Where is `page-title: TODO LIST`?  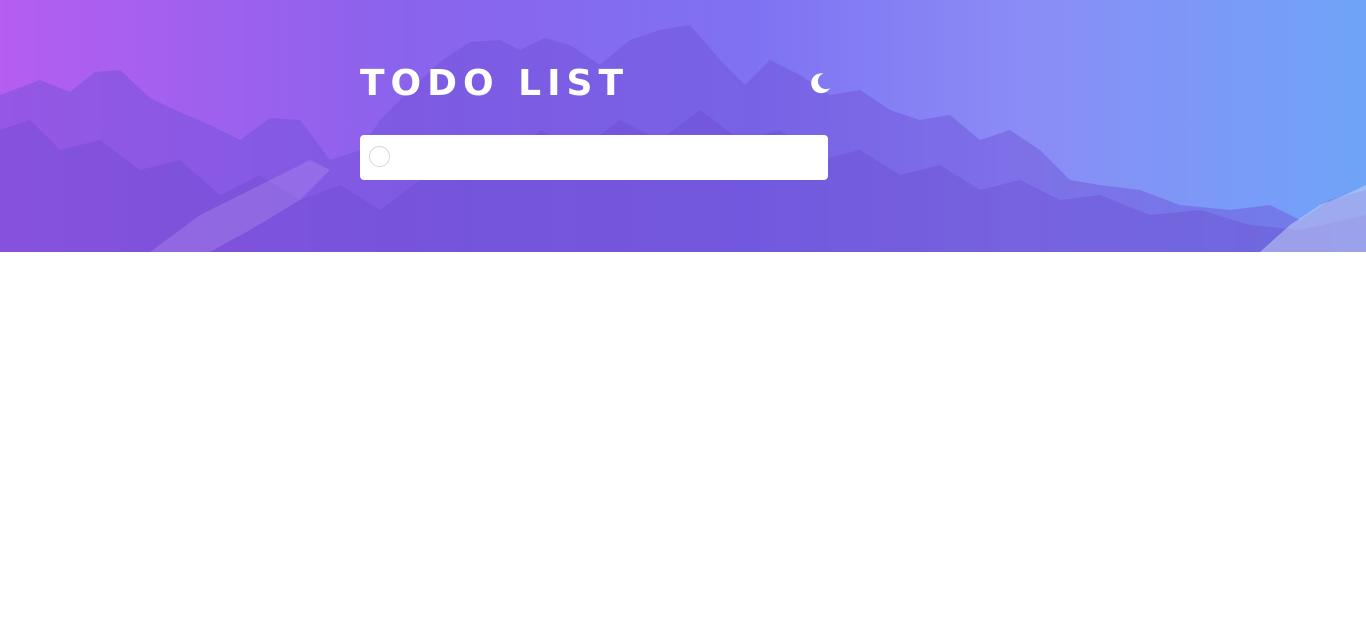 page-title: TODO LIST is located at coordinates (494, 83).